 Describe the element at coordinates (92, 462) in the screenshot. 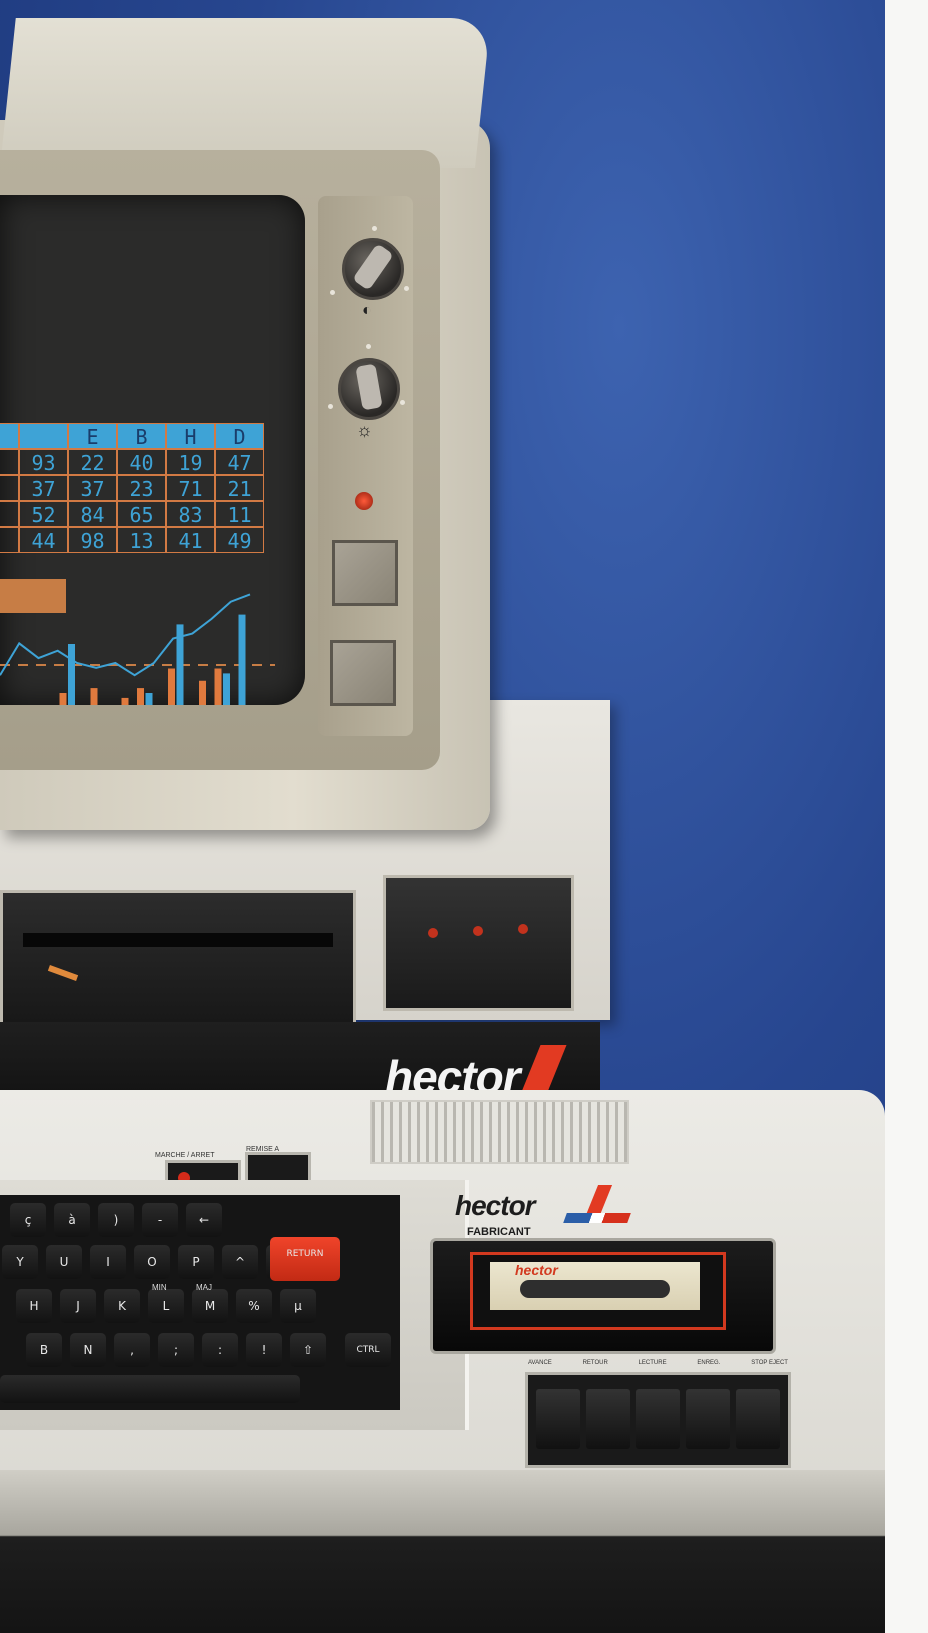

I see `table-cell: 22` at that location.